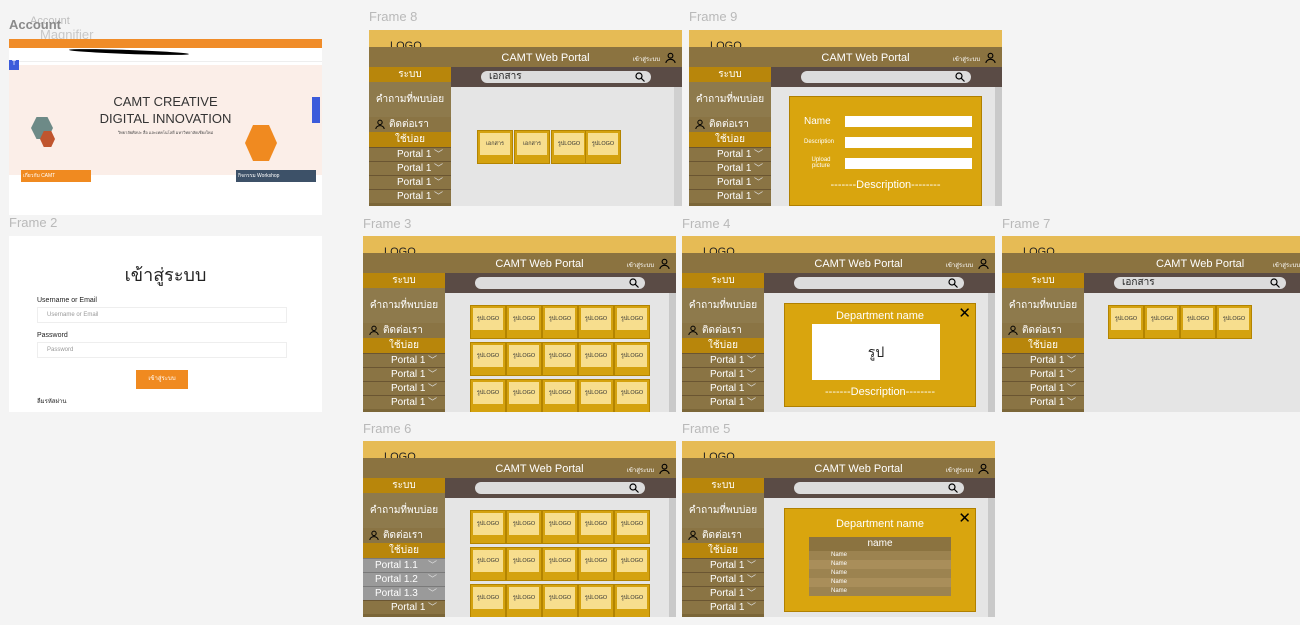 The image size is (1300, 625). What do you see at coordinates (532, 147) in the screenshot?
I see `portal-card: เอกสาร` at bounding box center [532, 147].